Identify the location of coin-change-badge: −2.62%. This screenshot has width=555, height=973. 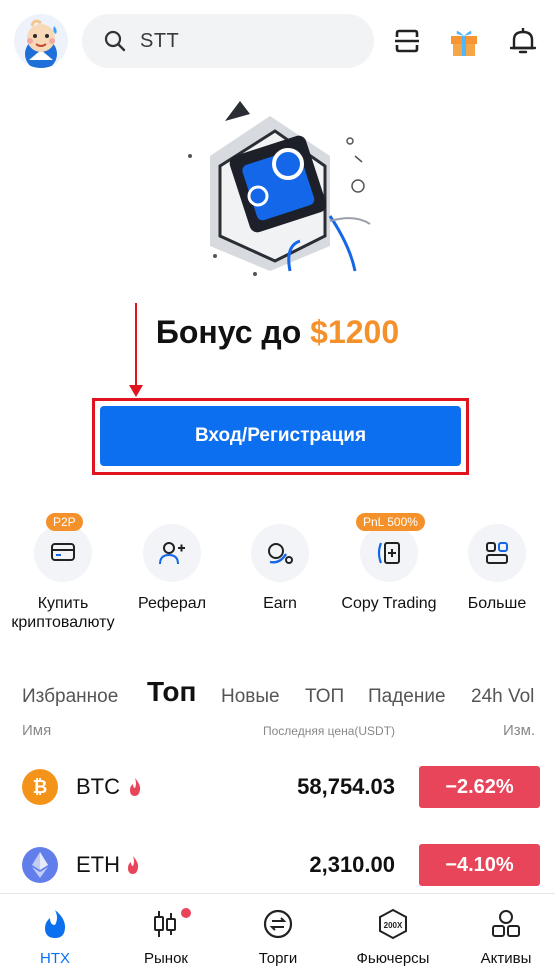
(479, 787).